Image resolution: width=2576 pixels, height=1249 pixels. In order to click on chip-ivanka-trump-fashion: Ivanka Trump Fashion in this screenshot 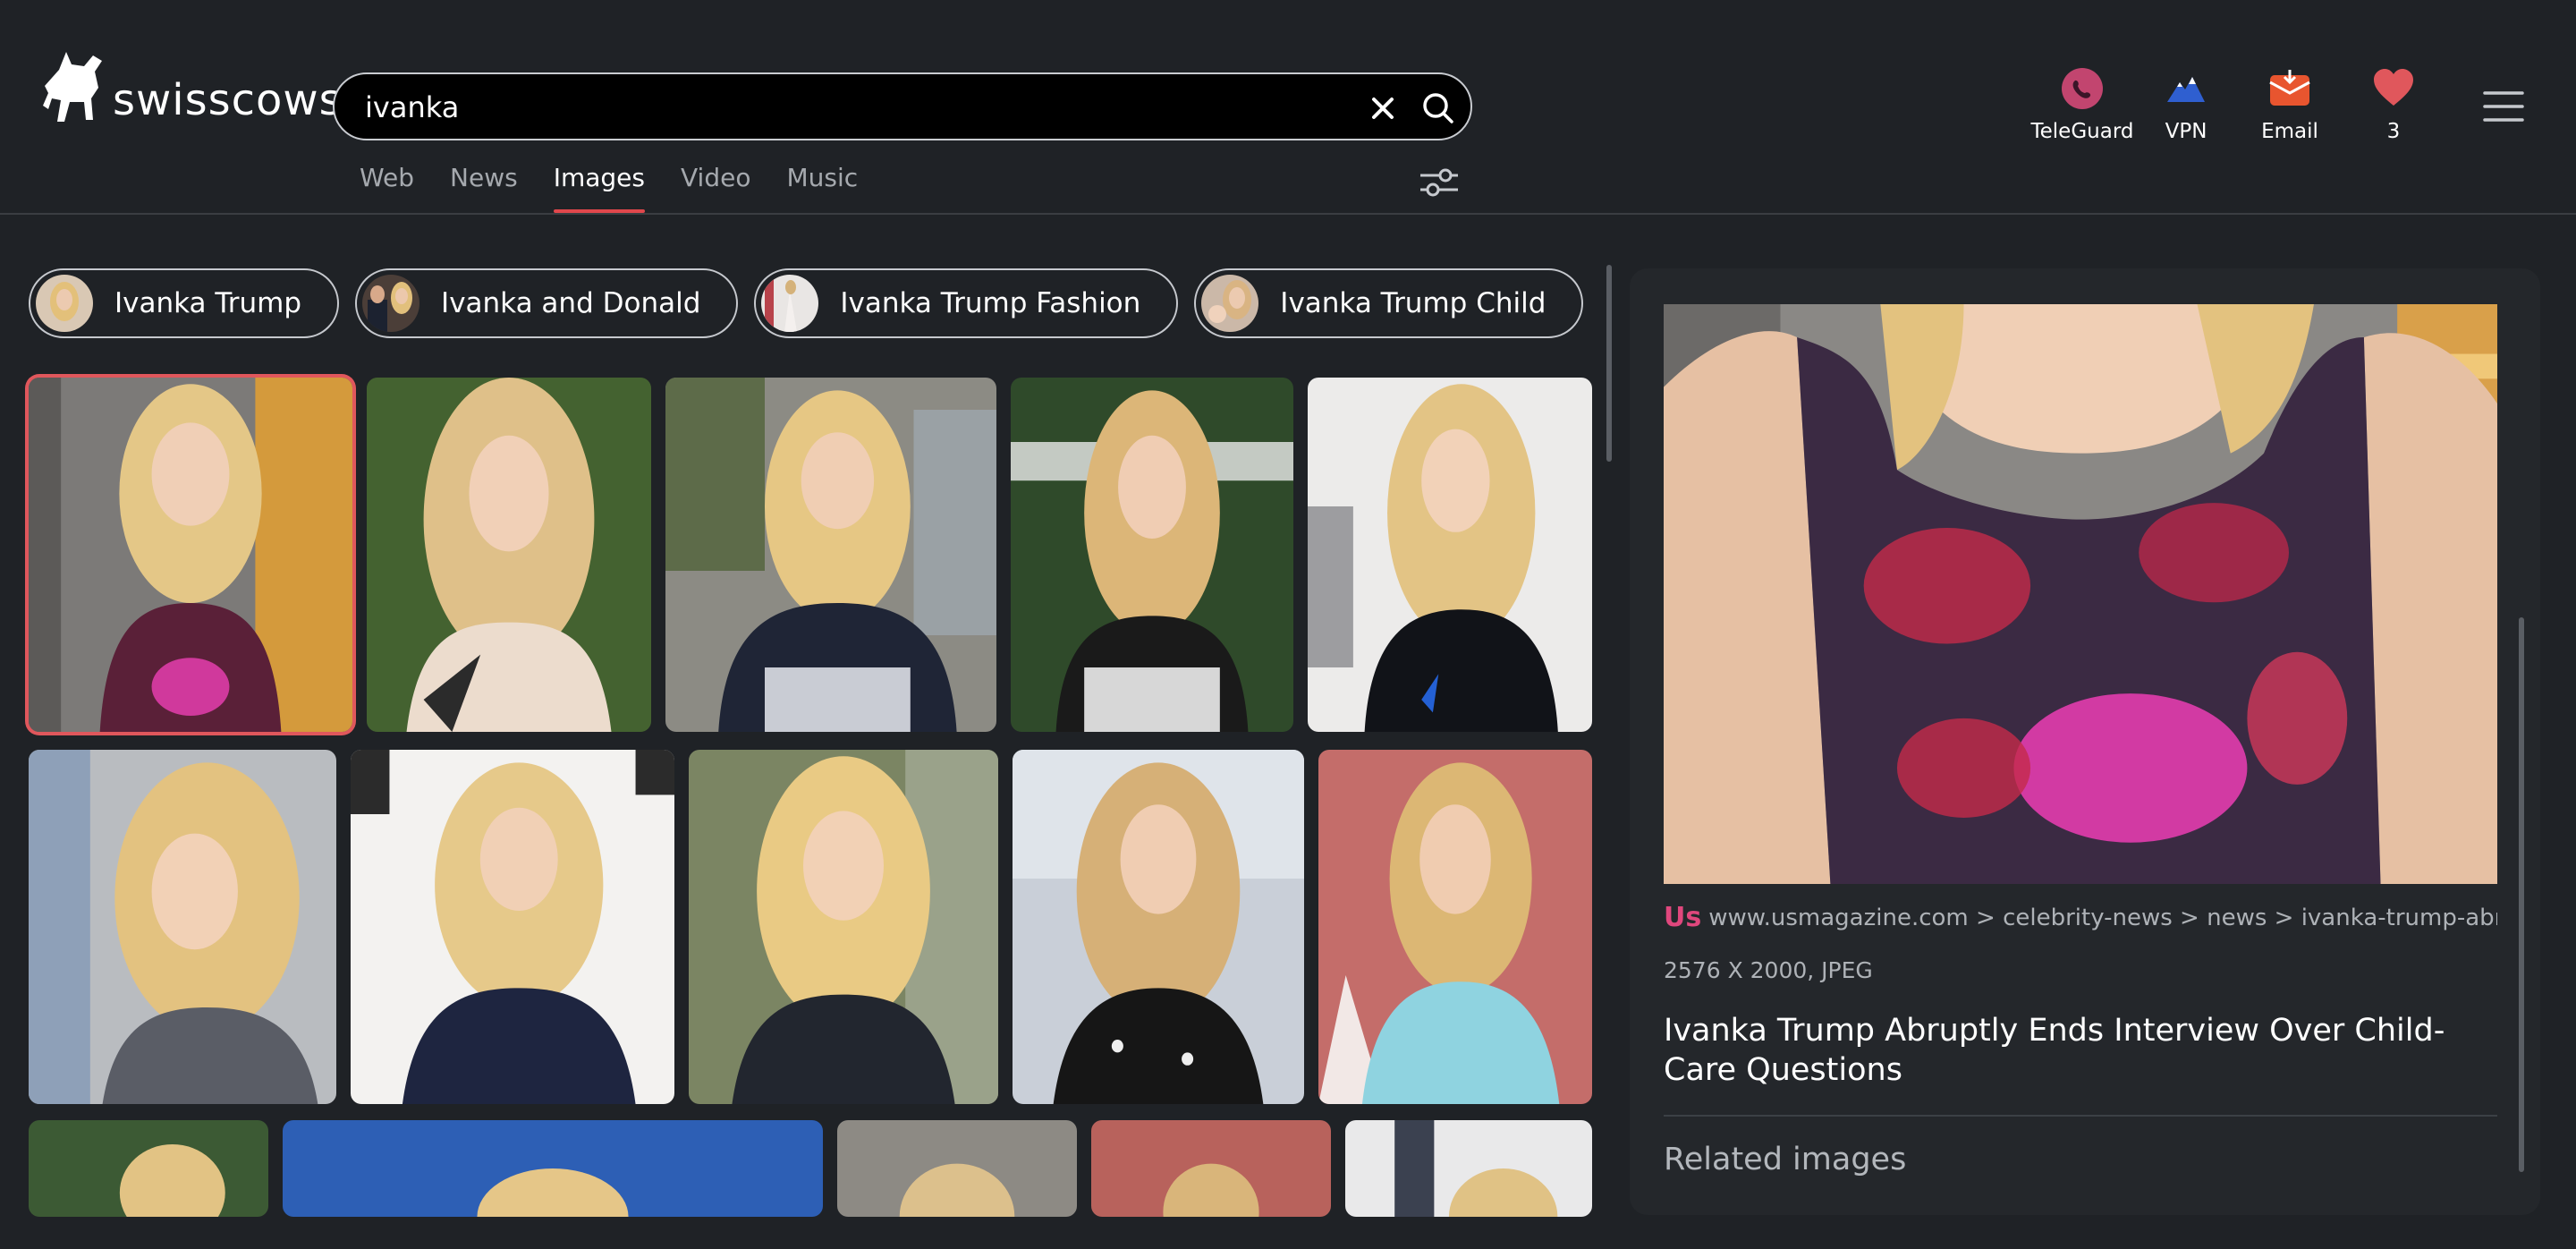, I will do `click(966, 303)`.